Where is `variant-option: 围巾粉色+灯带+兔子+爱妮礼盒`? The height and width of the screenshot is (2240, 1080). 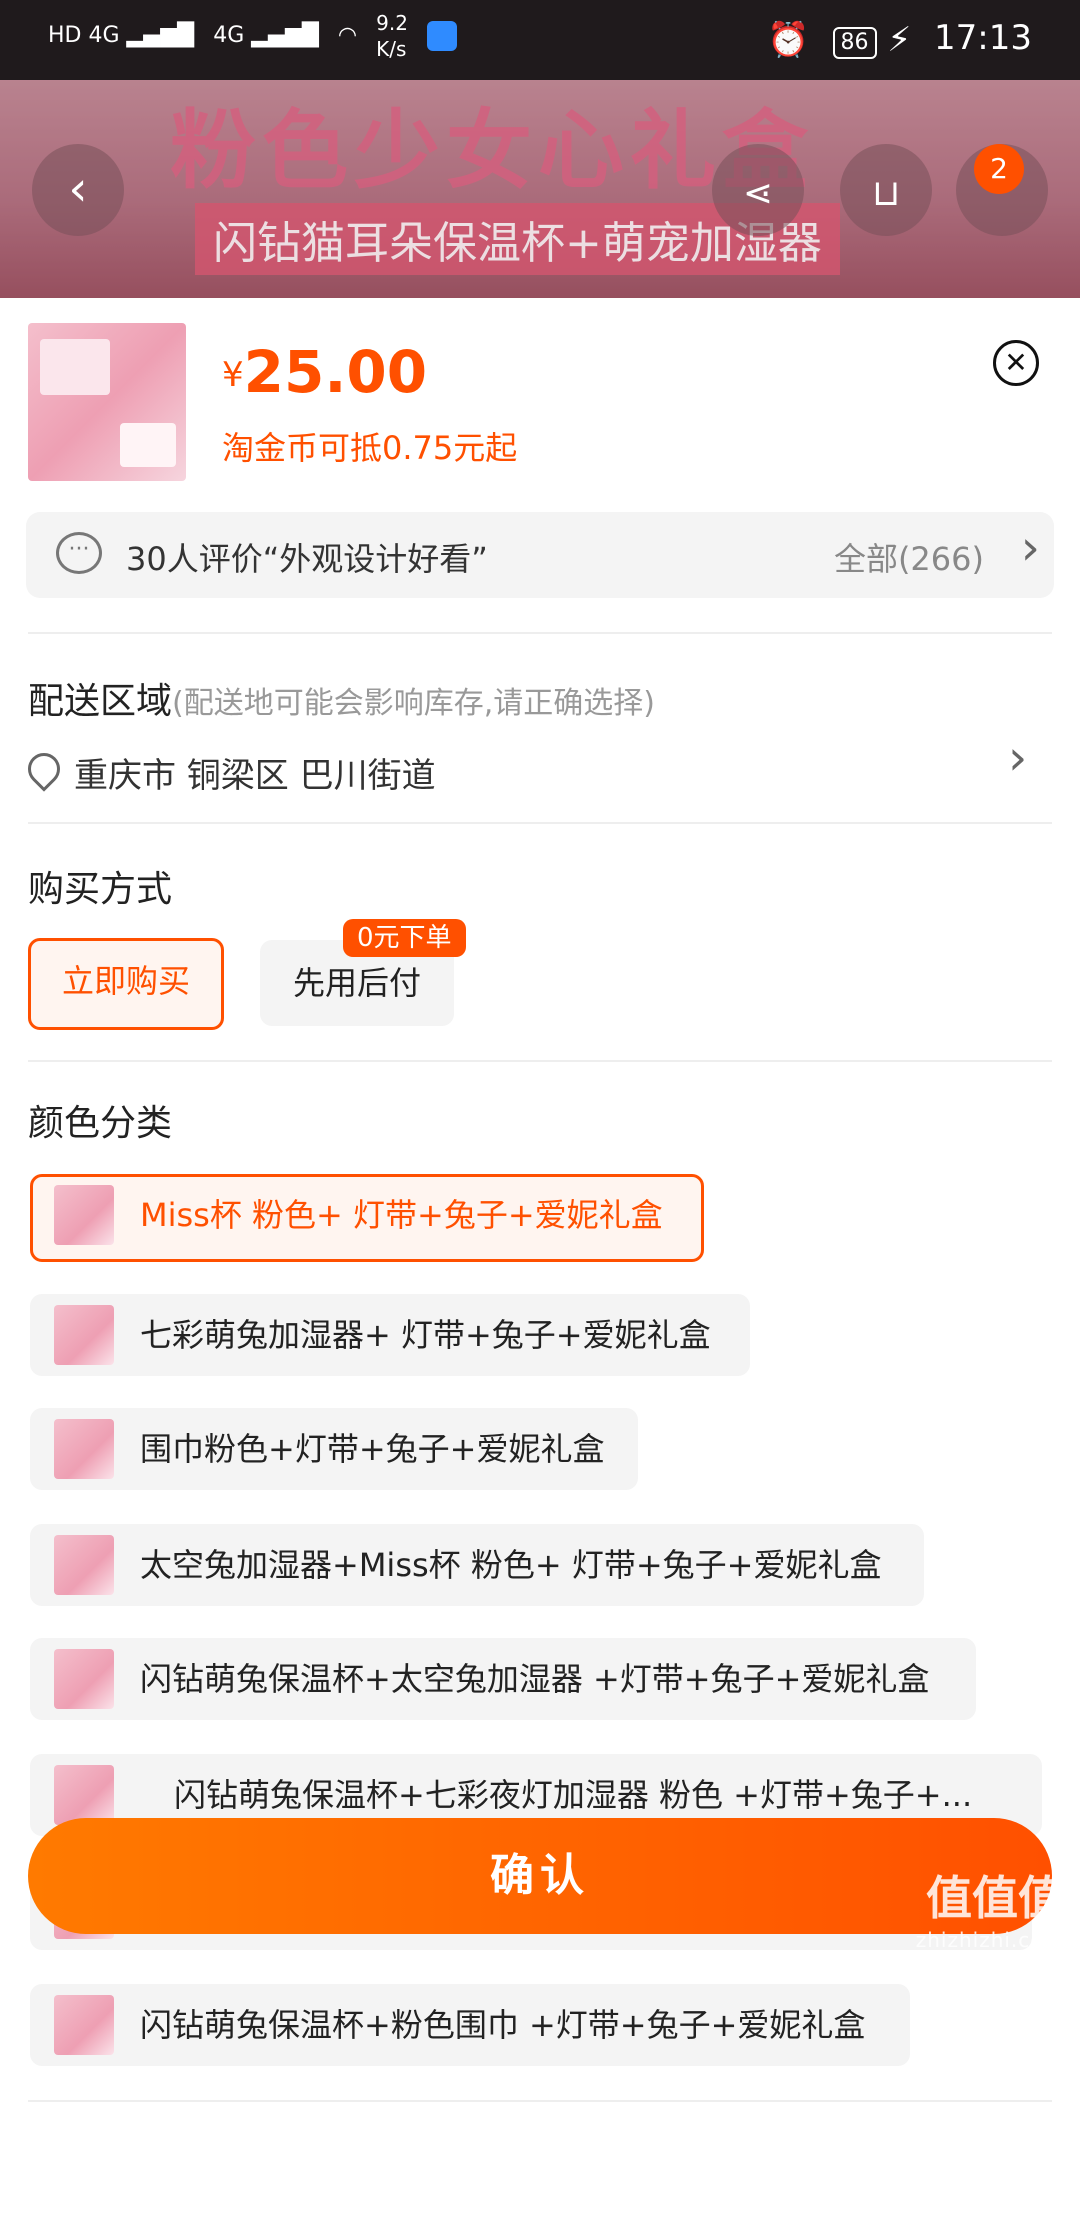
variant-option: 围巾粉色+灯带+兔子+爱妮礼盒 is located at coordinates (334, 1449).